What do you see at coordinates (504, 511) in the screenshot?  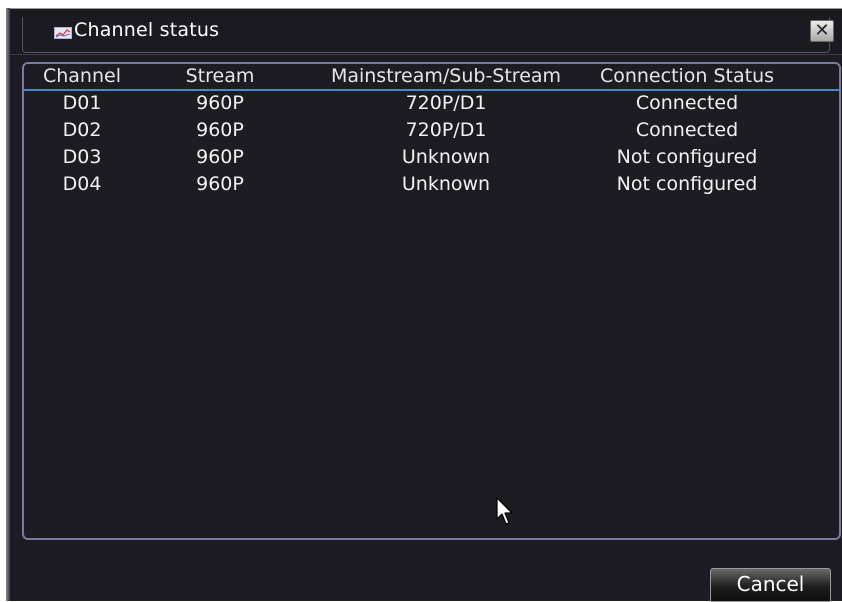 I see `mouse-pointer-icon` at bounding box center [504, 511].